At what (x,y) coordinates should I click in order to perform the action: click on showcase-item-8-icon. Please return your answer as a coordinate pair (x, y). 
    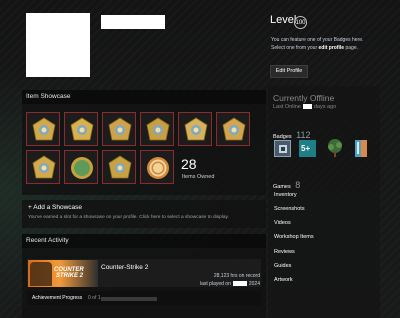
    Looking at the image, I should click on (82, 168).